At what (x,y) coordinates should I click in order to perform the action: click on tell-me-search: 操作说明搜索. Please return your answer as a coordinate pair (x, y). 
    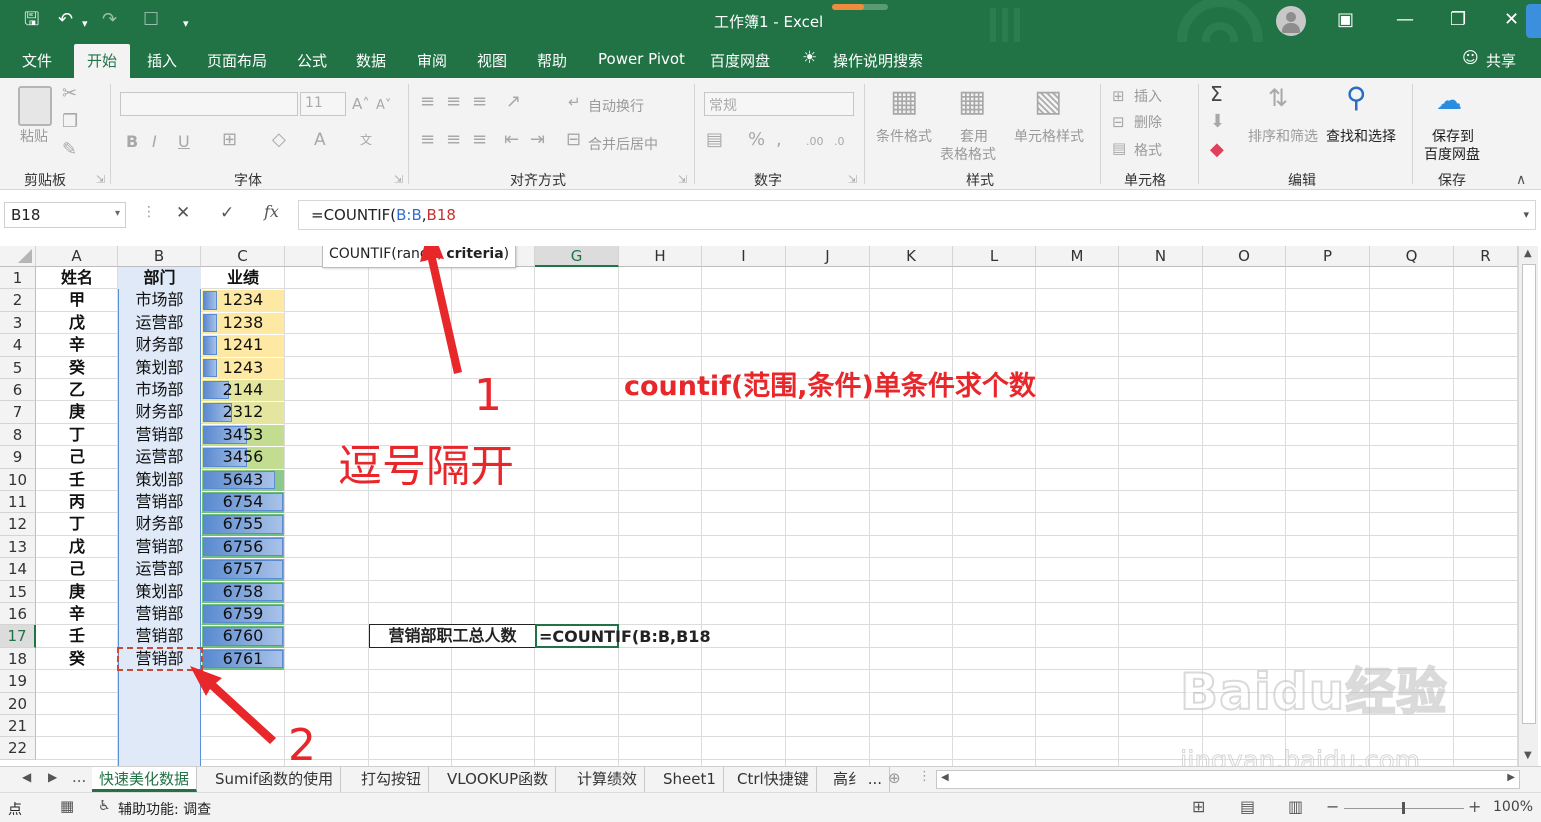
    Looking at the image, I should click on (878, 60).